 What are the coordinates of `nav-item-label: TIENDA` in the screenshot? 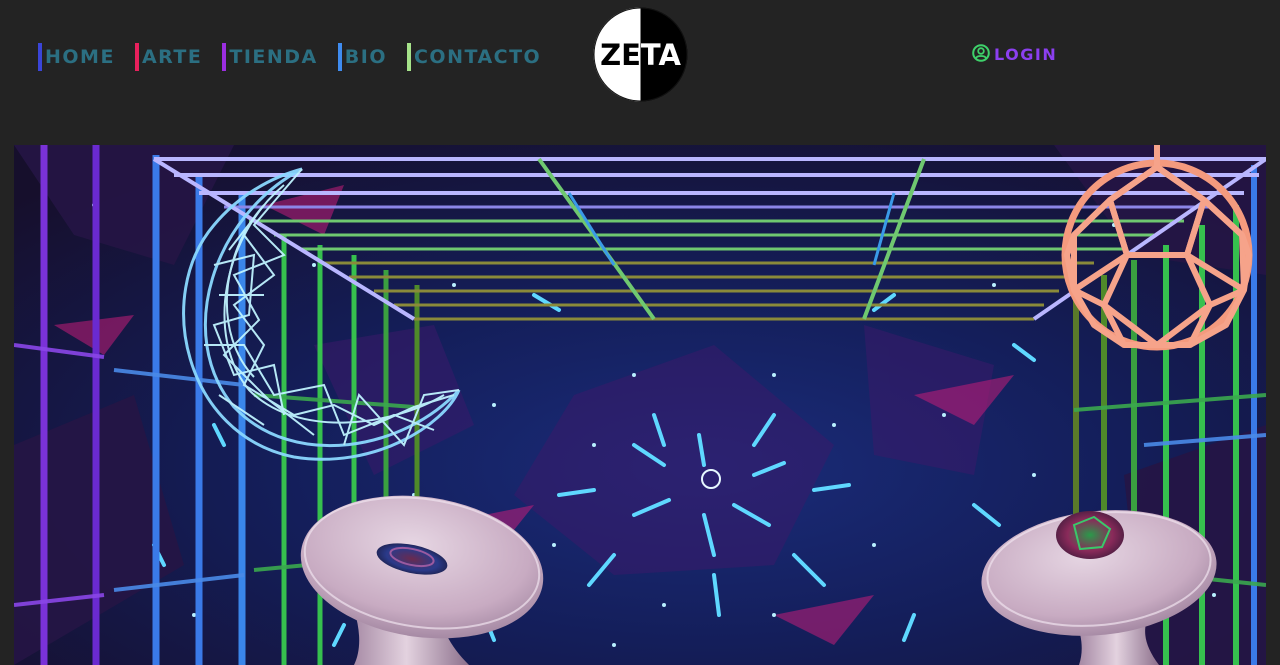 It's located at (273, 57).